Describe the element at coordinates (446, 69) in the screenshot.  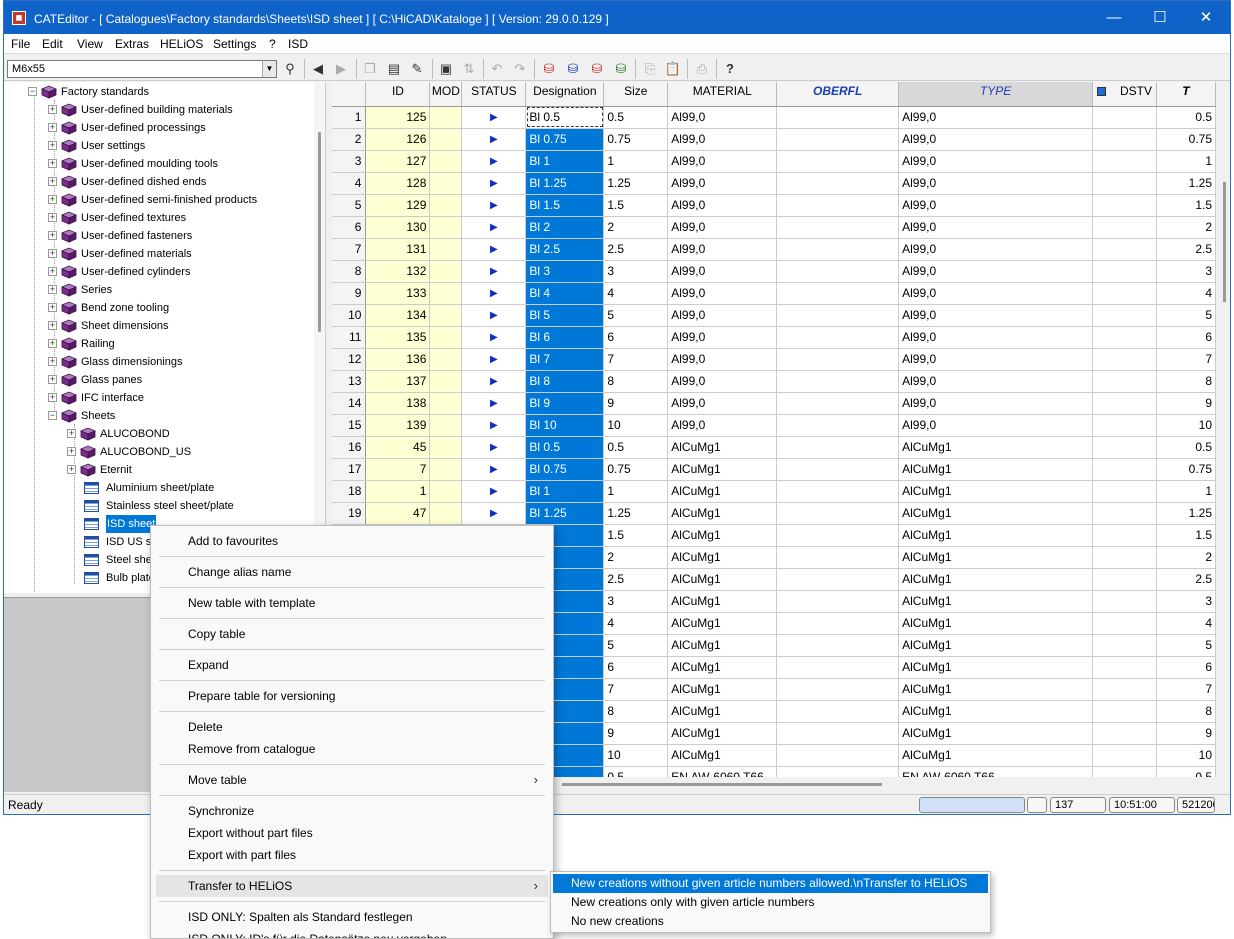
I see `save-icon: ▣` at that location.